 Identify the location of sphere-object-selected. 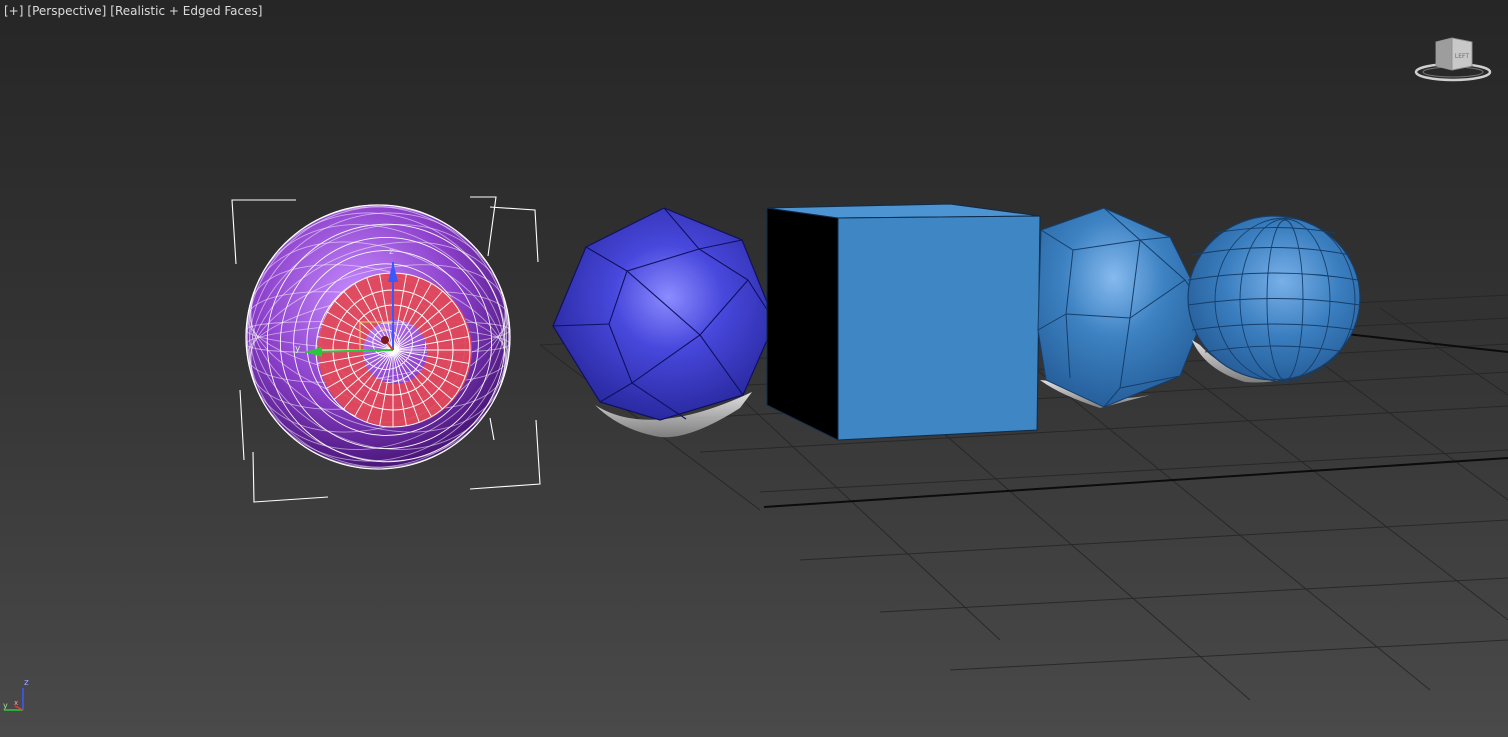
(377, 336).